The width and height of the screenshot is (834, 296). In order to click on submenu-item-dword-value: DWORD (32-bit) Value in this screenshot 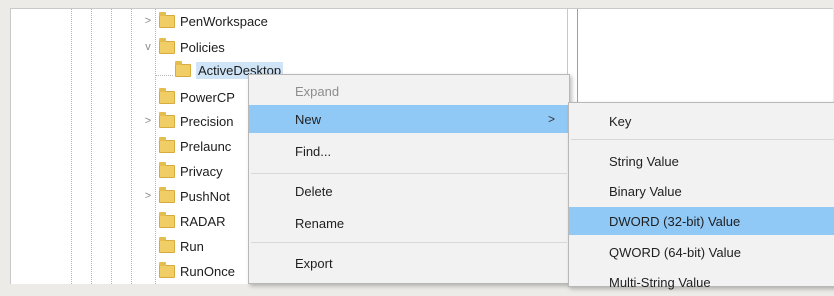, I will do `click(701, 221)`.